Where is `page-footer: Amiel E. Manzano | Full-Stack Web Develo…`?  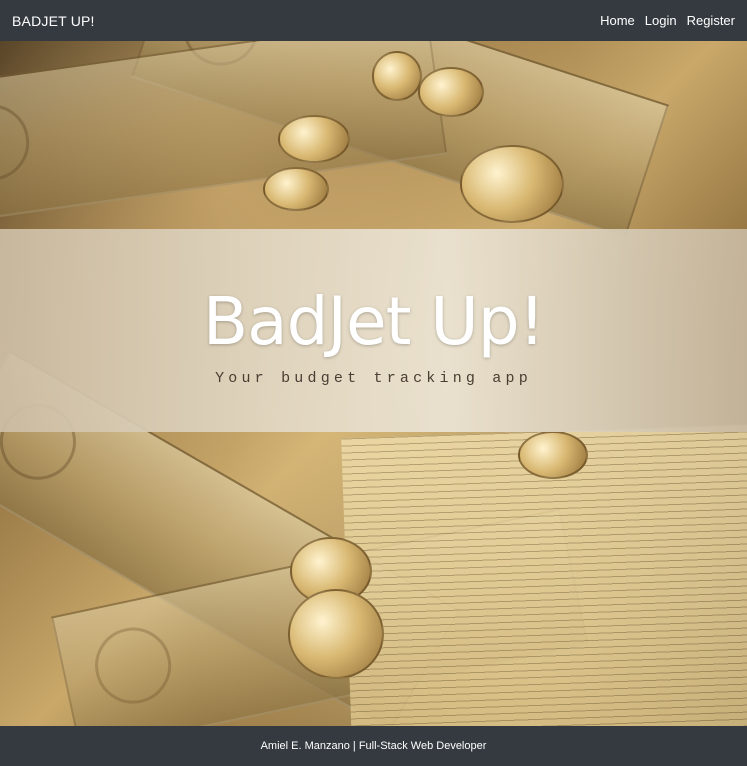 page-footer: Amiel E. Manzano | Full-Stack Web Develo… is located at coordinates (373, 746).